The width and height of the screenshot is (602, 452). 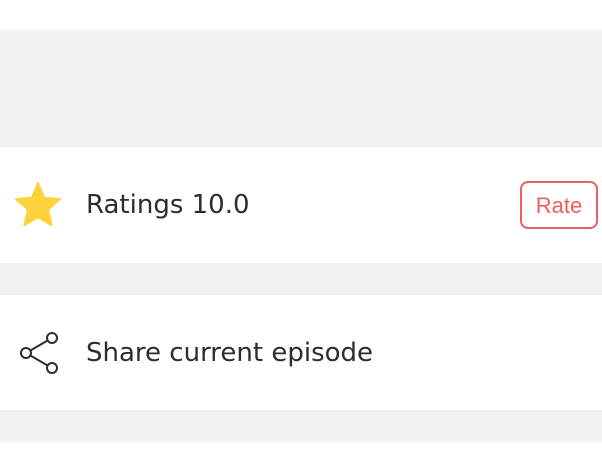 I want to click on share-icon, so click(x=38, y=353).